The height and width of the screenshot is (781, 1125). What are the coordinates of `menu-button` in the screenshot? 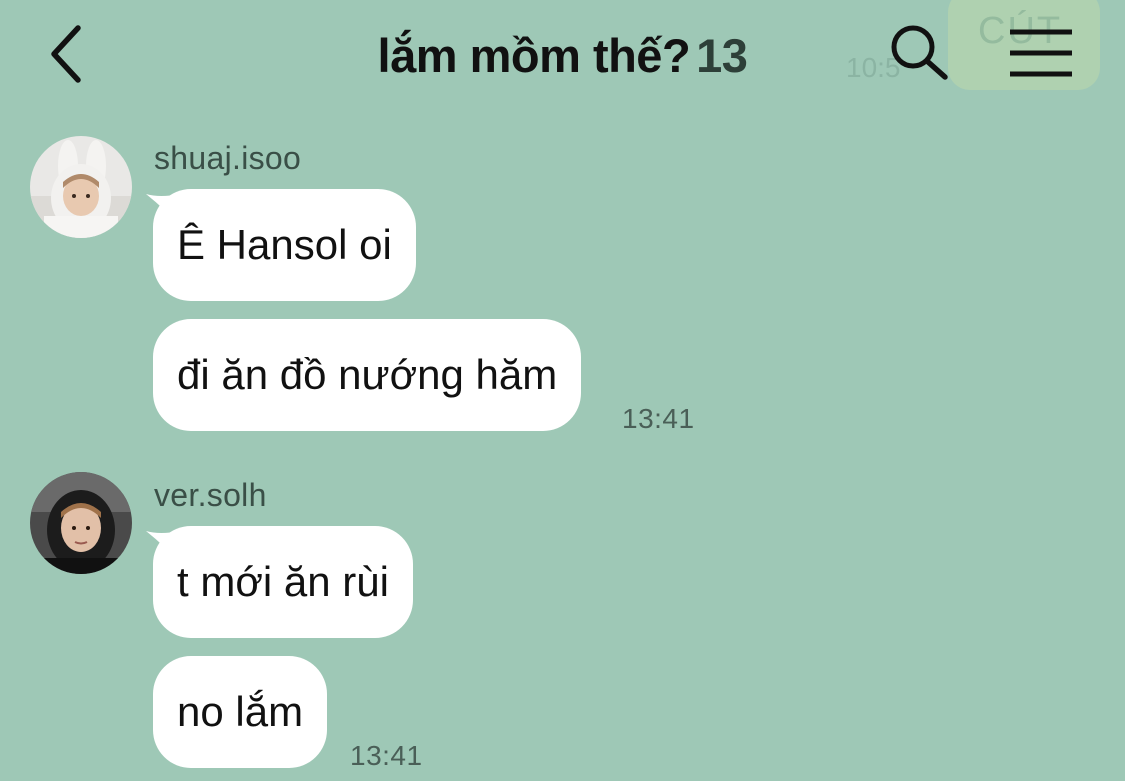 It's located at (1041, 54).